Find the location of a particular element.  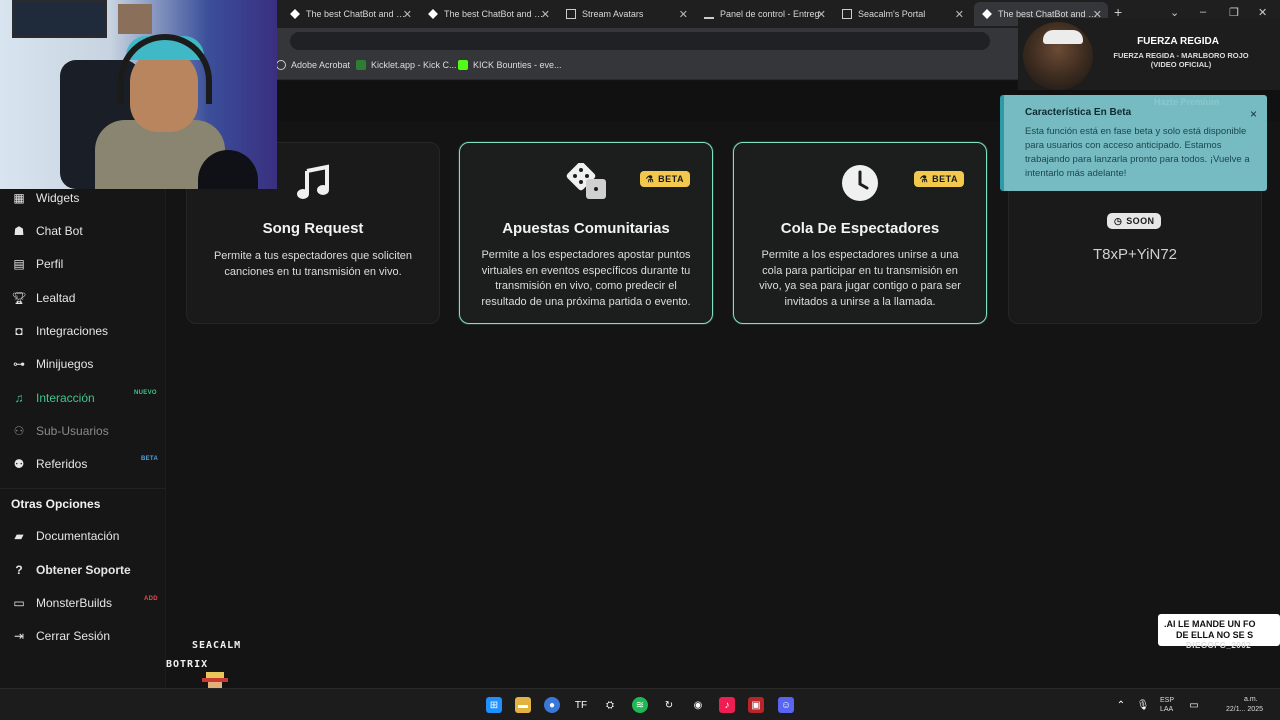

tab-chatbot-1: The best ChatBot and Wi ✕ is located at coordinates (350, 14).